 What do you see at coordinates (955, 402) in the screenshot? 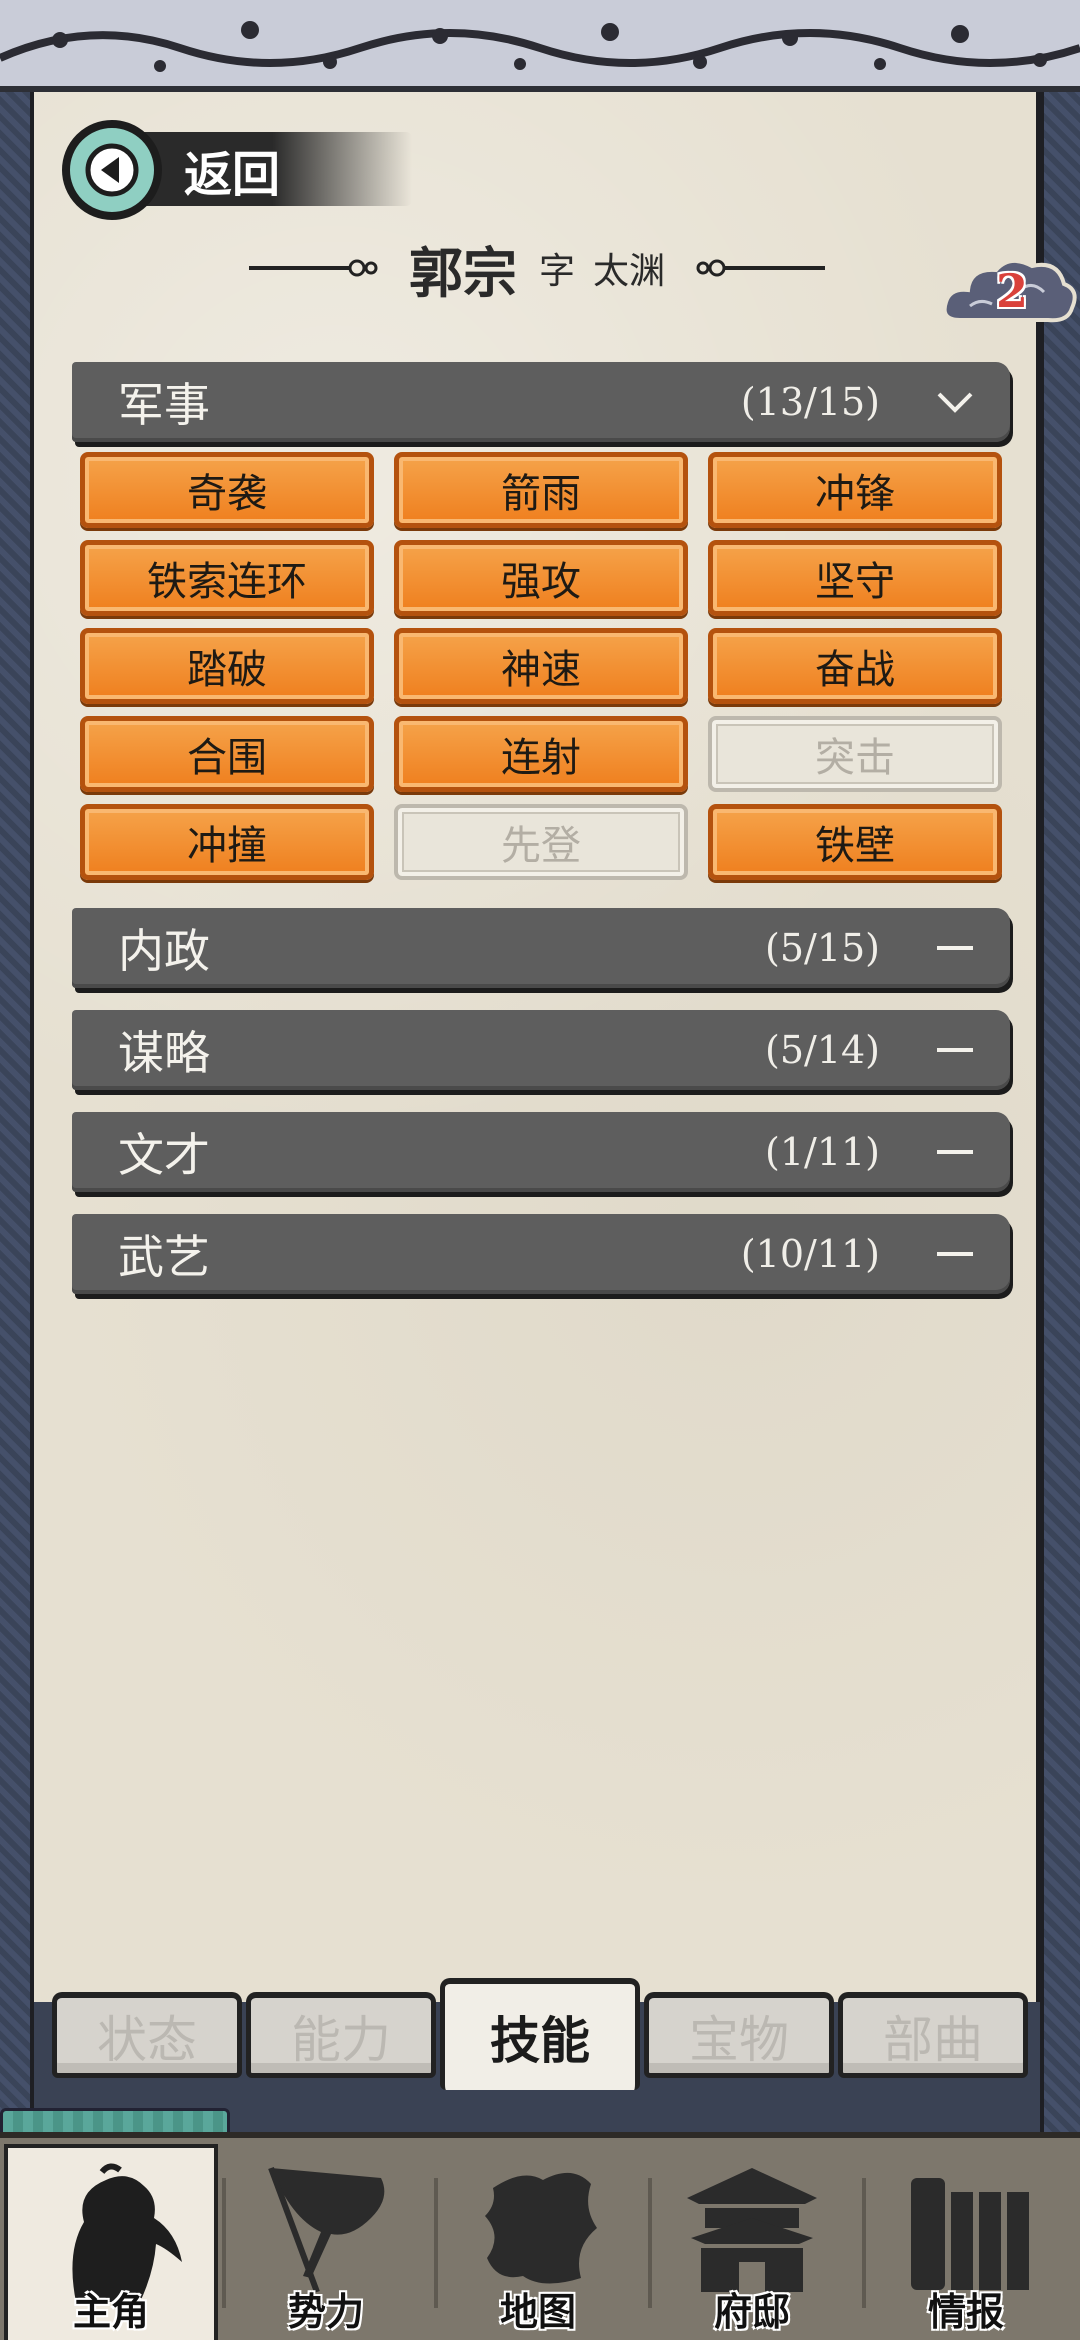
I see `chevron-down-icon` at bounding box center [955, 402].